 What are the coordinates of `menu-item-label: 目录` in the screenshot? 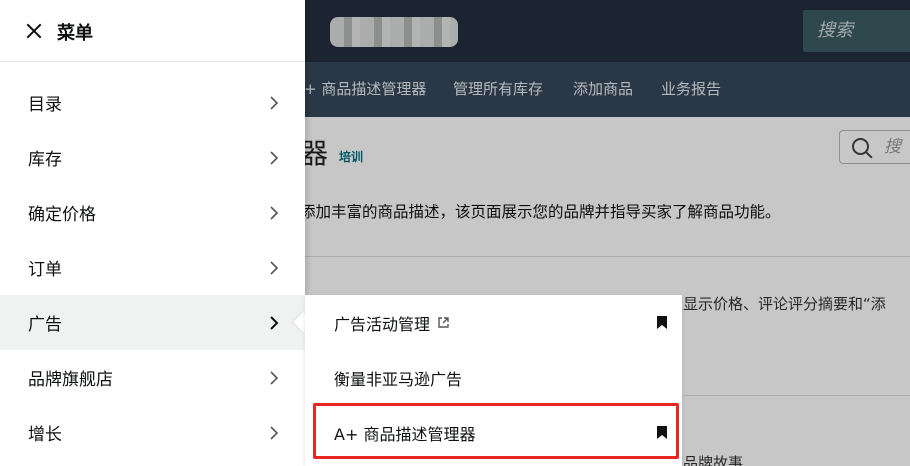 It's located at (45, 105).